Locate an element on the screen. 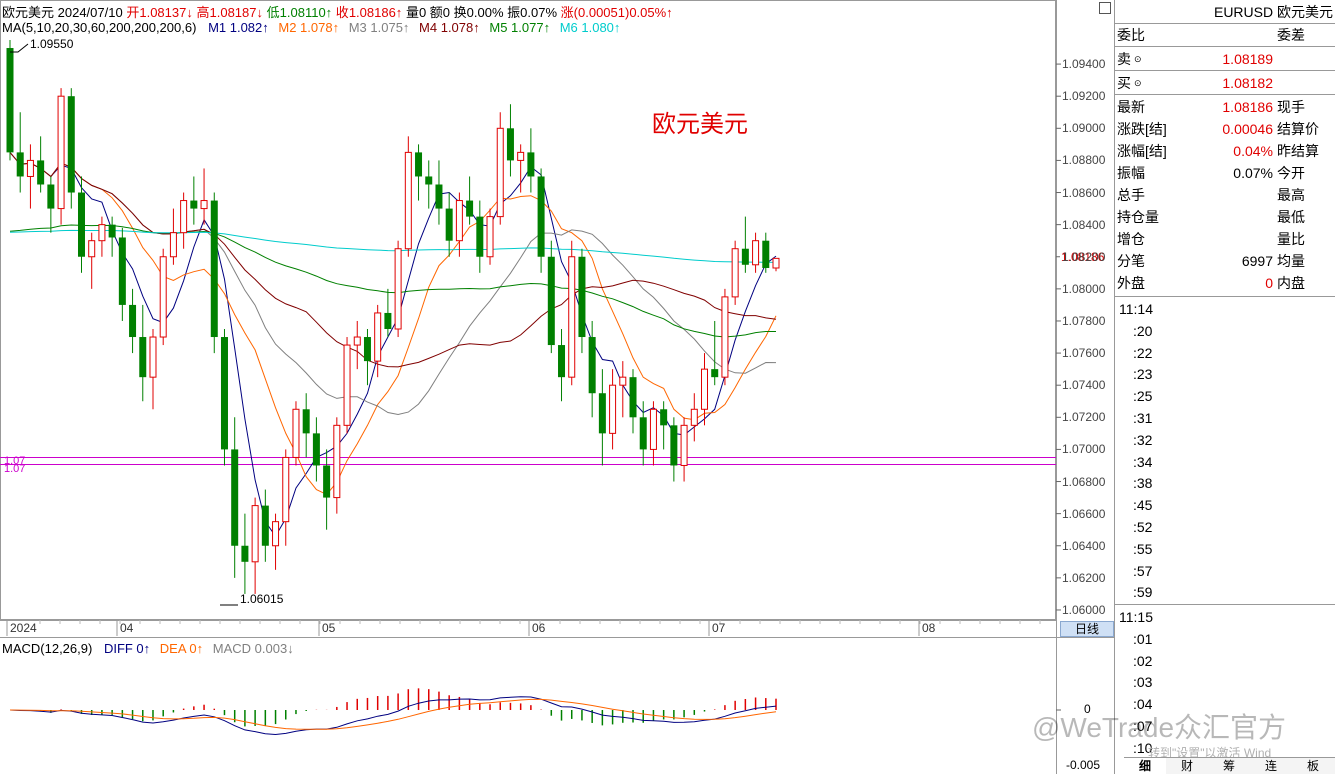  tick-time: :59 is located at coordinates (1143, 592).